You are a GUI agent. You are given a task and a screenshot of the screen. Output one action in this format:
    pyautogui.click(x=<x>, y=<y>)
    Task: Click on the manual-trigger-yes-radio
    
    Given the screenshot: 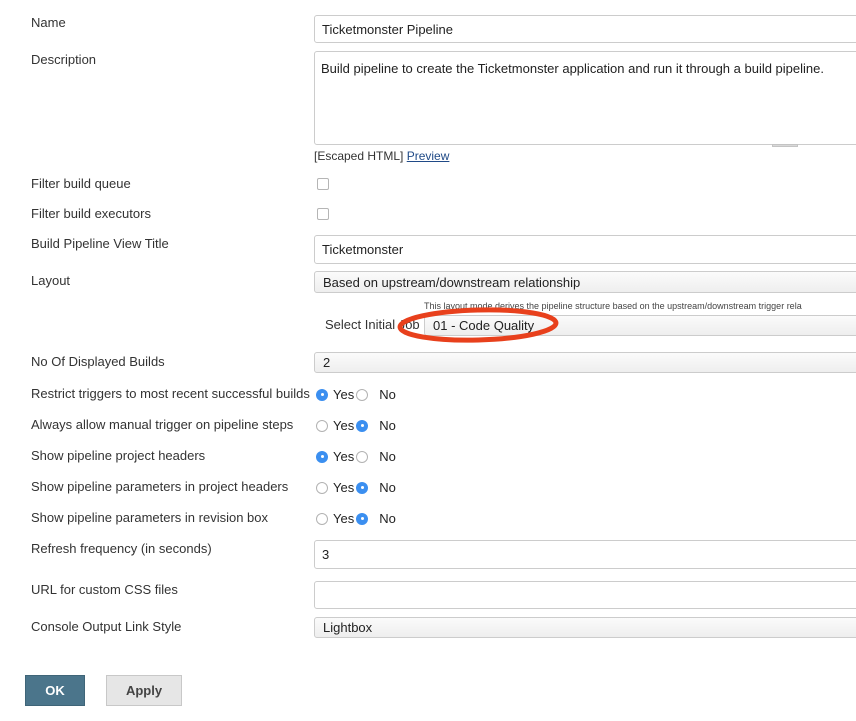 What is the action you would take?
    pyautogui.click(x=322, y=425)
    